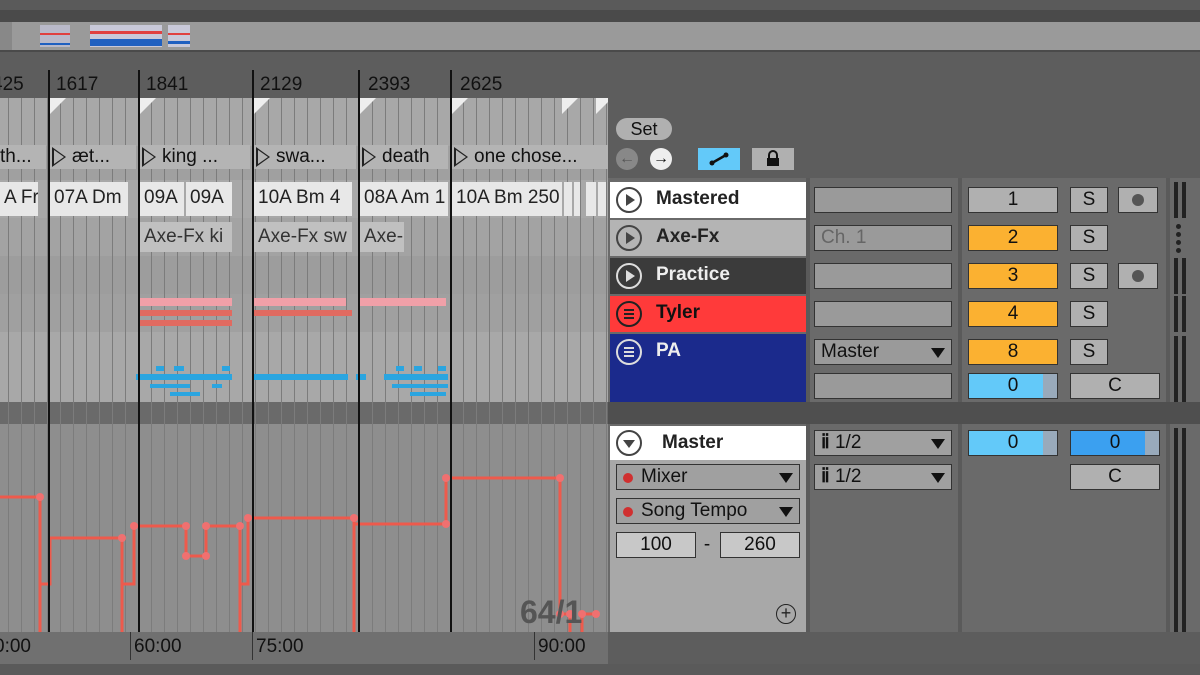 Image resolution: width=1200 pixels, height=675 pixels. I want to click on track-activator: 1, so click(1013, 200).